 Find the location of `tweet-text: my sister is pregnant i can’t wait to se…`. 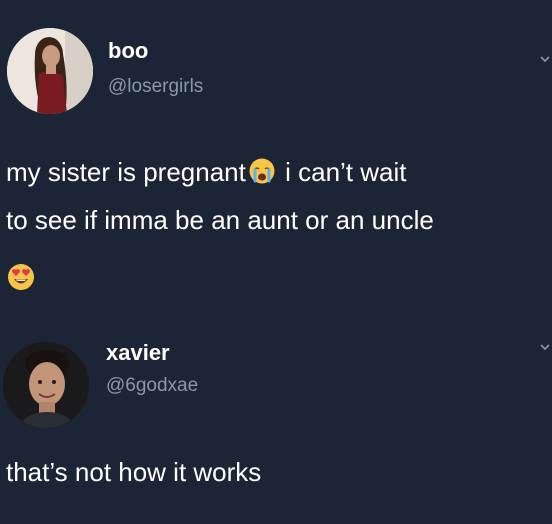

tweet-text: my sister is pregnant i can’t wait to se… is located at coordinates (220, 196).